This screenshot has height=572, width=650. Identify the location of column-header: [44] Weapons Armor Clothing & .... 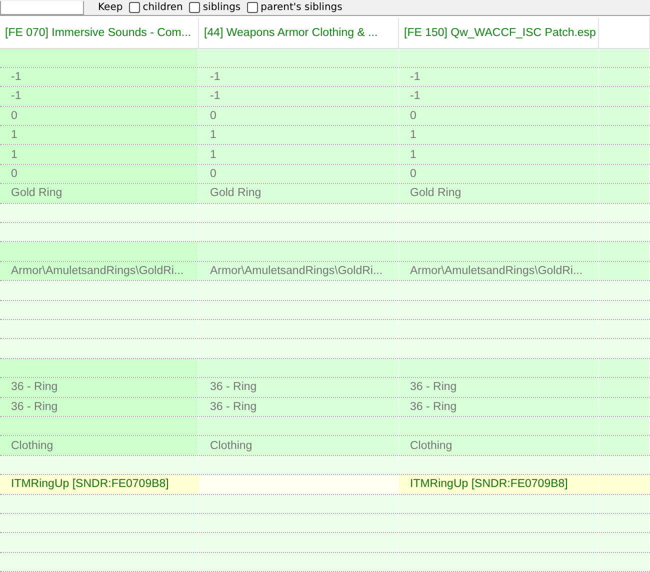
(299, 33).